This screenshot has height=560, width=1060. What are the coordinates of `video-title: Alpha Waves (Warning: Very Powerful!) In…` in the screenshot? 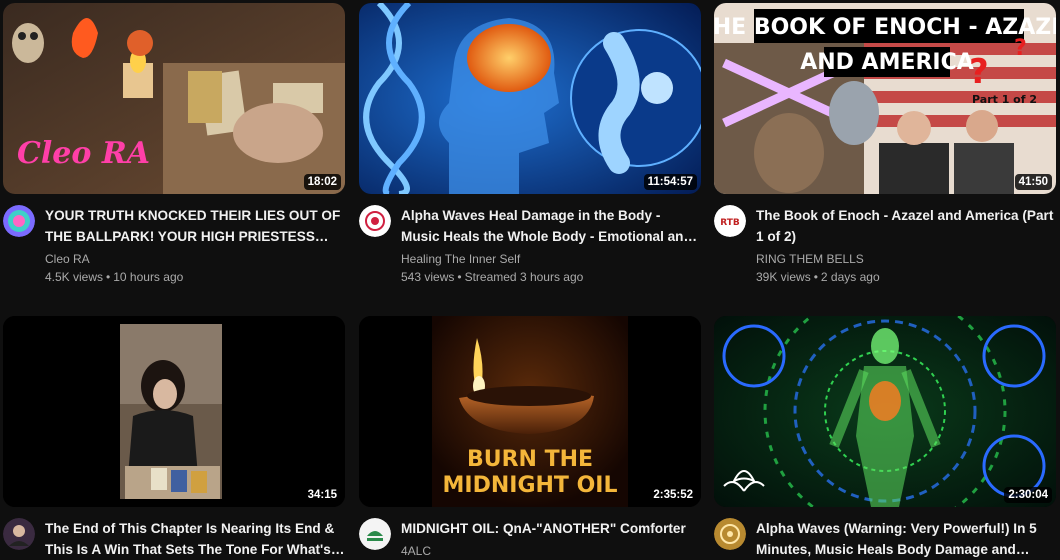 It's located at (906, 539).